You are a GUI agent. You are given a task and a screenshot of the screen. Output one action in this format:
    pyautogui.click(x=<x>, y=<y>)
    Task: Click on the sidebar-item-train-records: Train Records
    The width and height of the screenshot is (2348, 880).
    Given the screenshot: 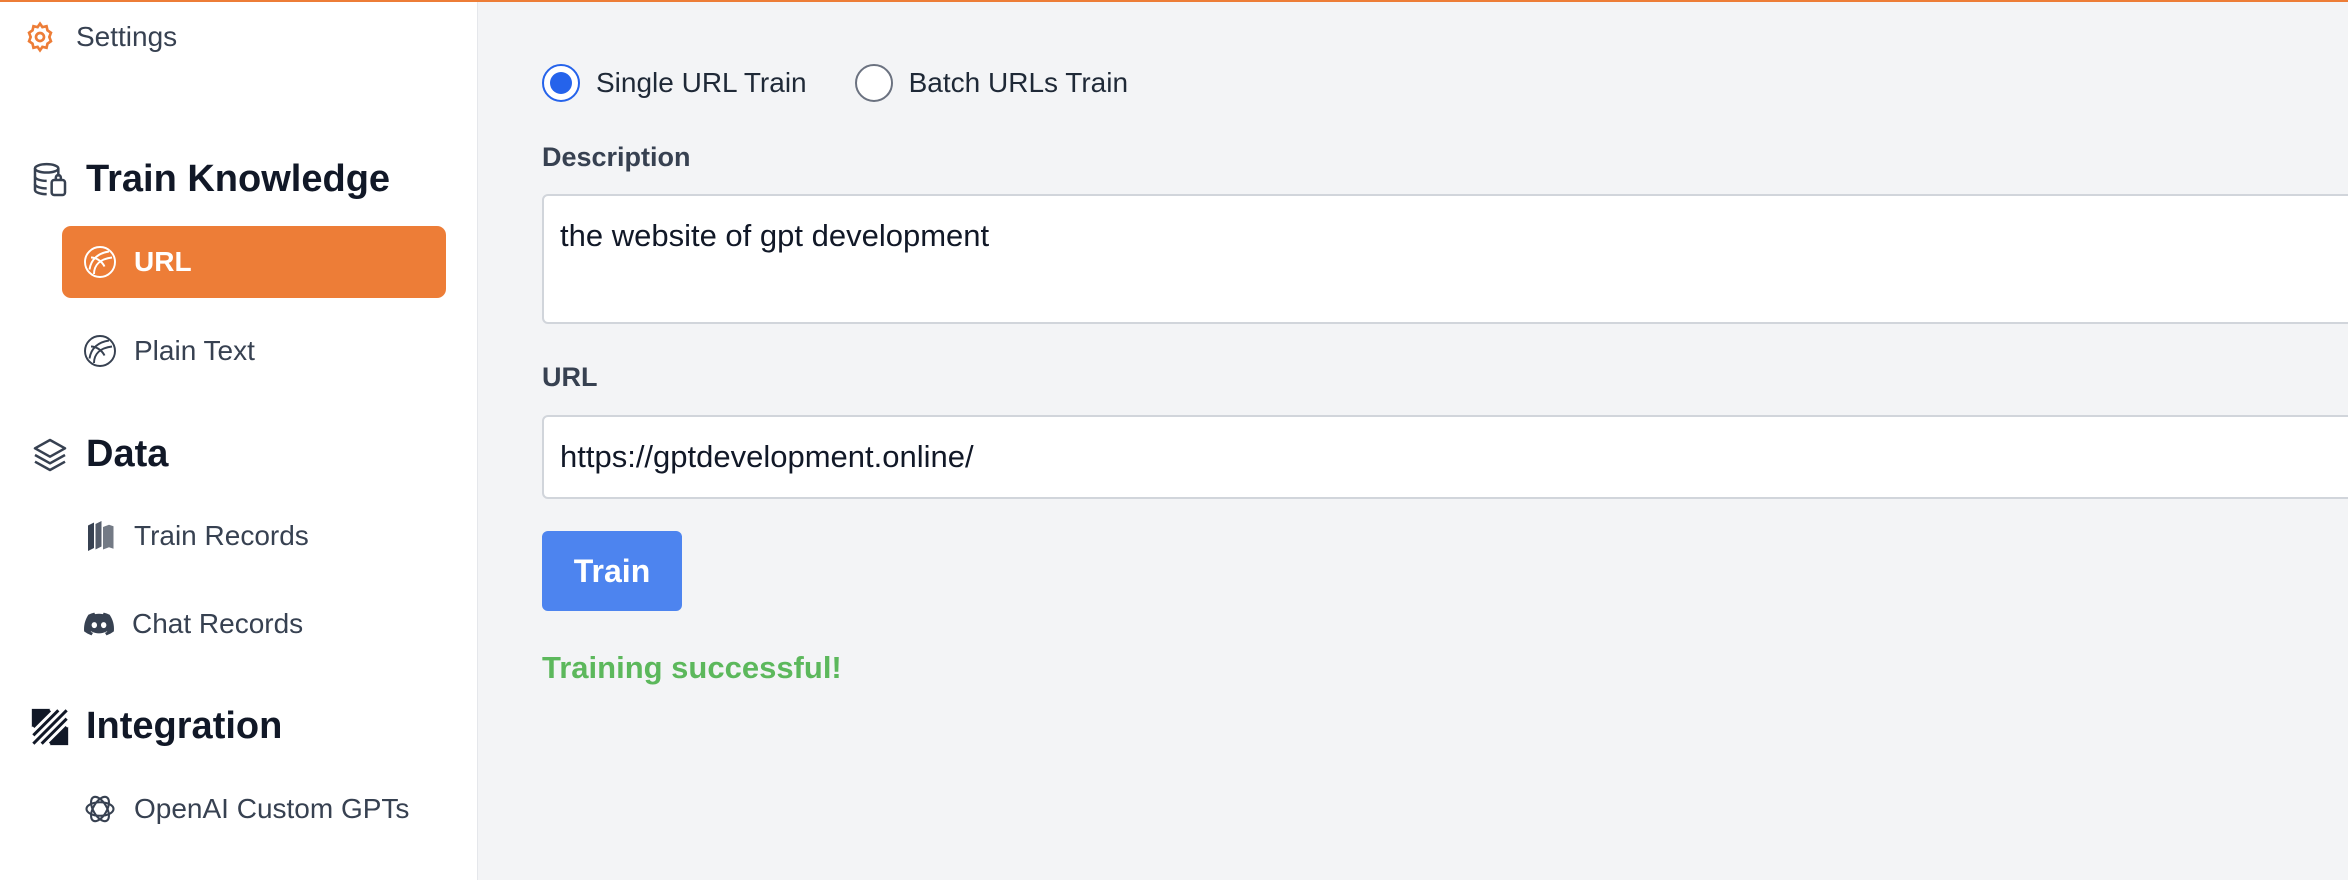 What is the action you would take?
    pyautogui.click(x=254, y=536)
    